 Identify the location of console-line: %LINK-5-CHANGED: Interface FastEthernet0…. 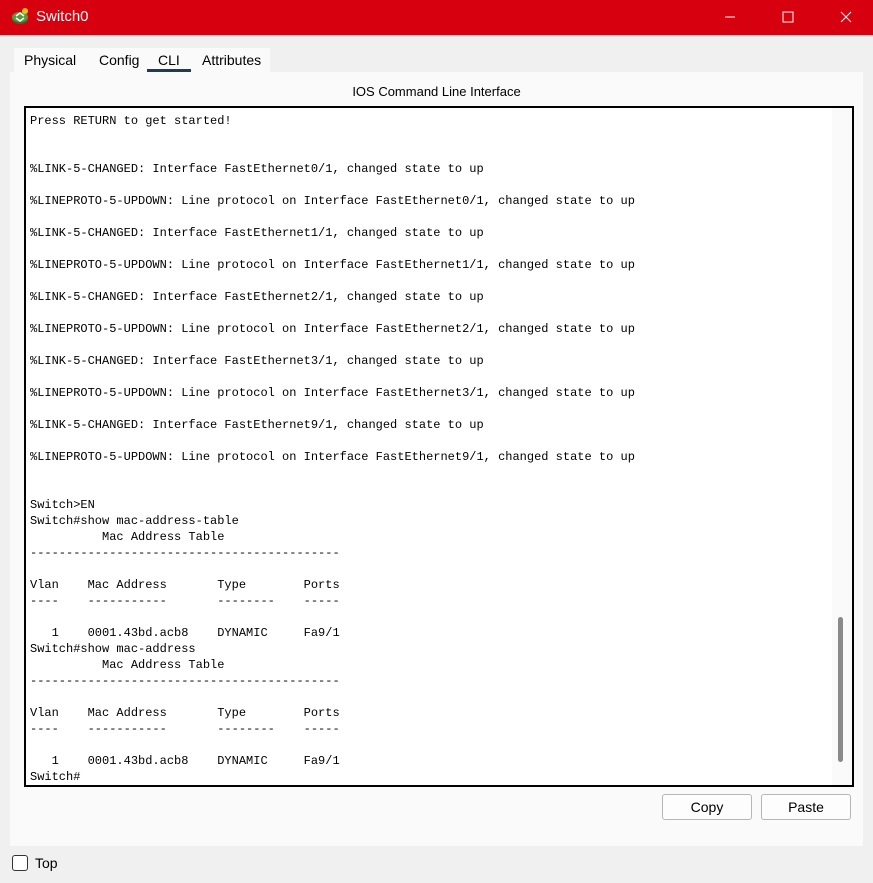
(257, 169).